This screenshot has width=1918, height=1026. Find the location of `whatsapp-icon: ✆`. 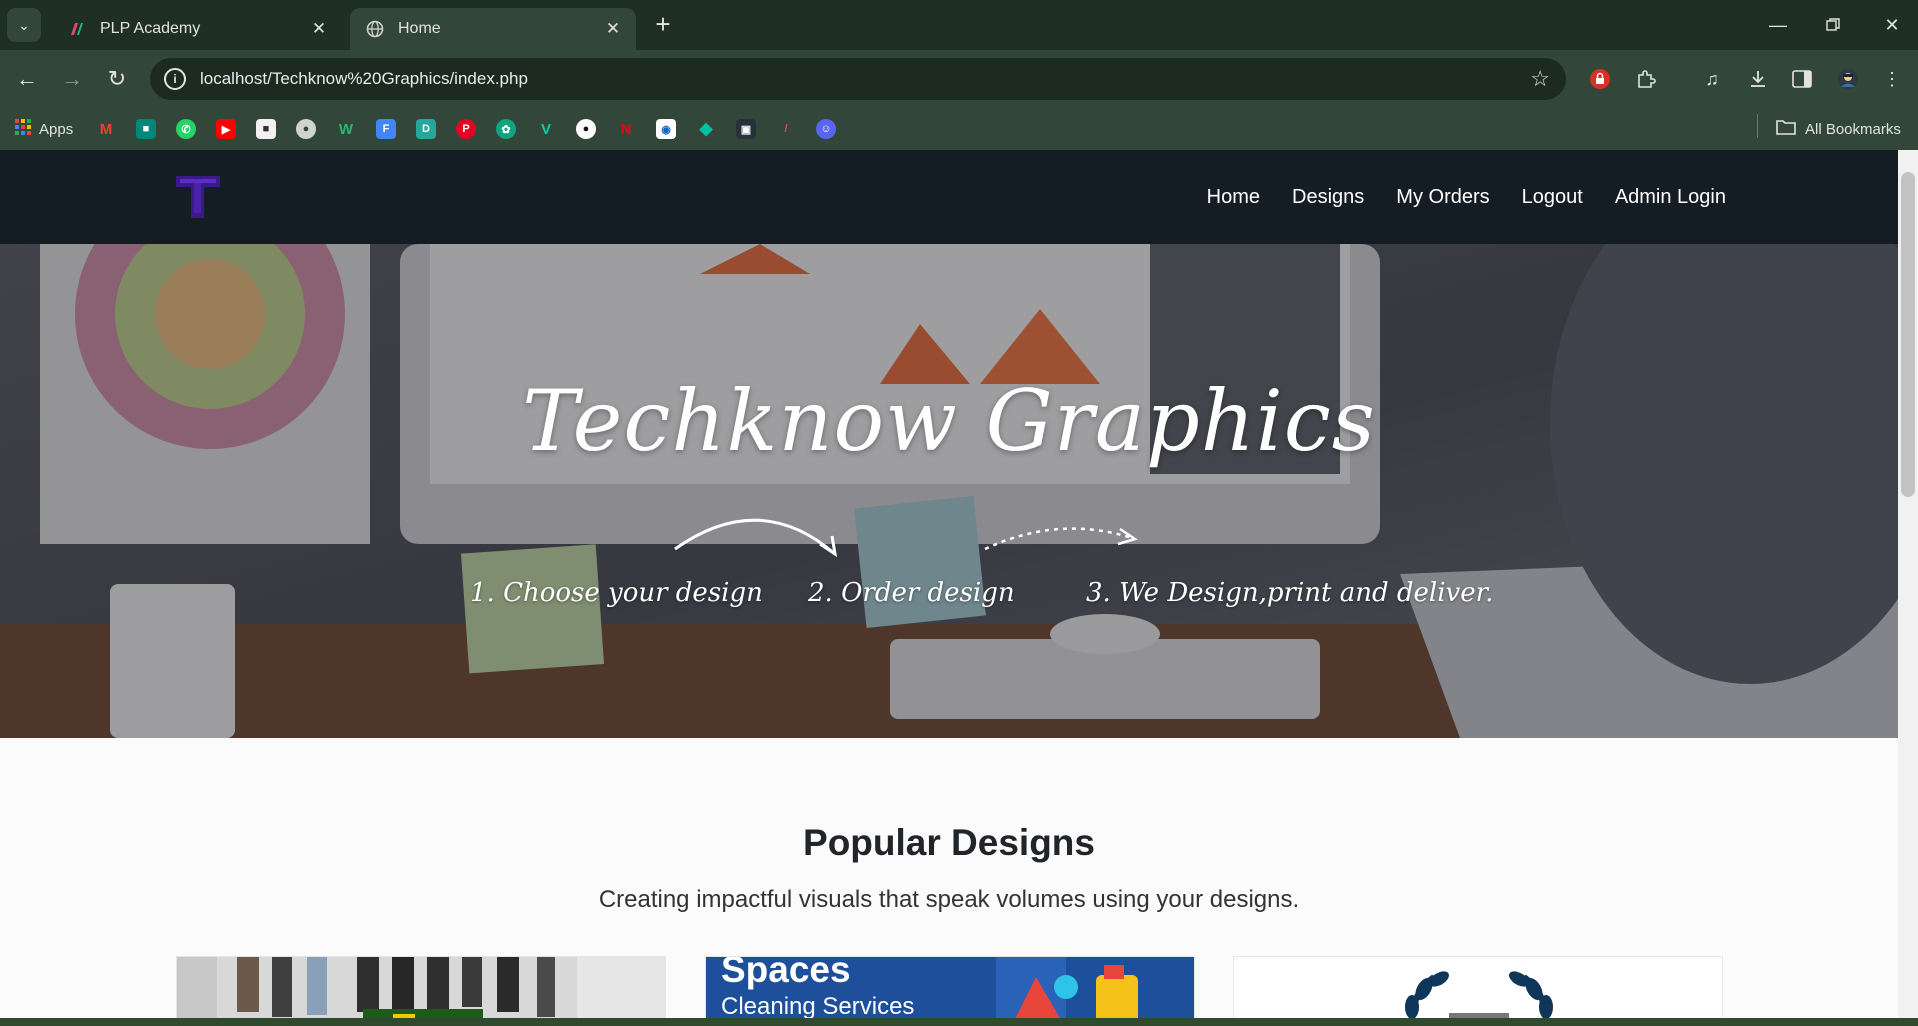

whatsapp-icon: ✆ is located at coordinates (186, 129).